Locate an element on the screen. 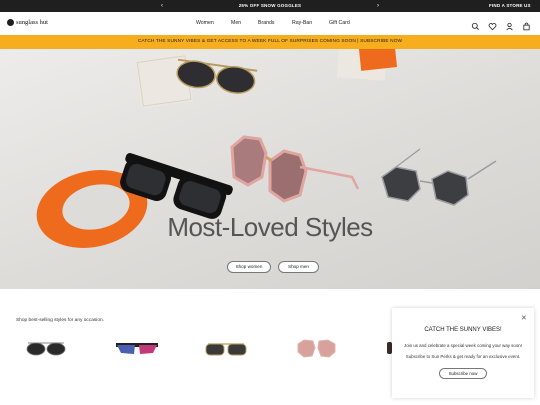 This screenshot has height=405, width=540. logo: sunglass hut is located at coordinates (27, 22).